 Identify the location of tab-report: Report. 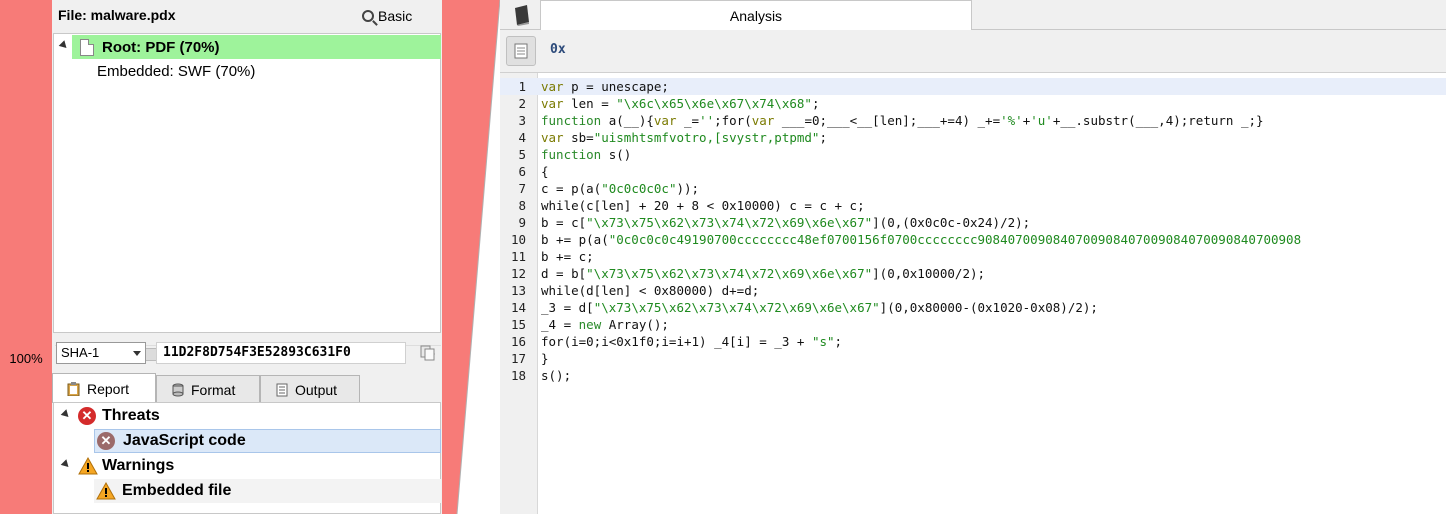
(104, 388).